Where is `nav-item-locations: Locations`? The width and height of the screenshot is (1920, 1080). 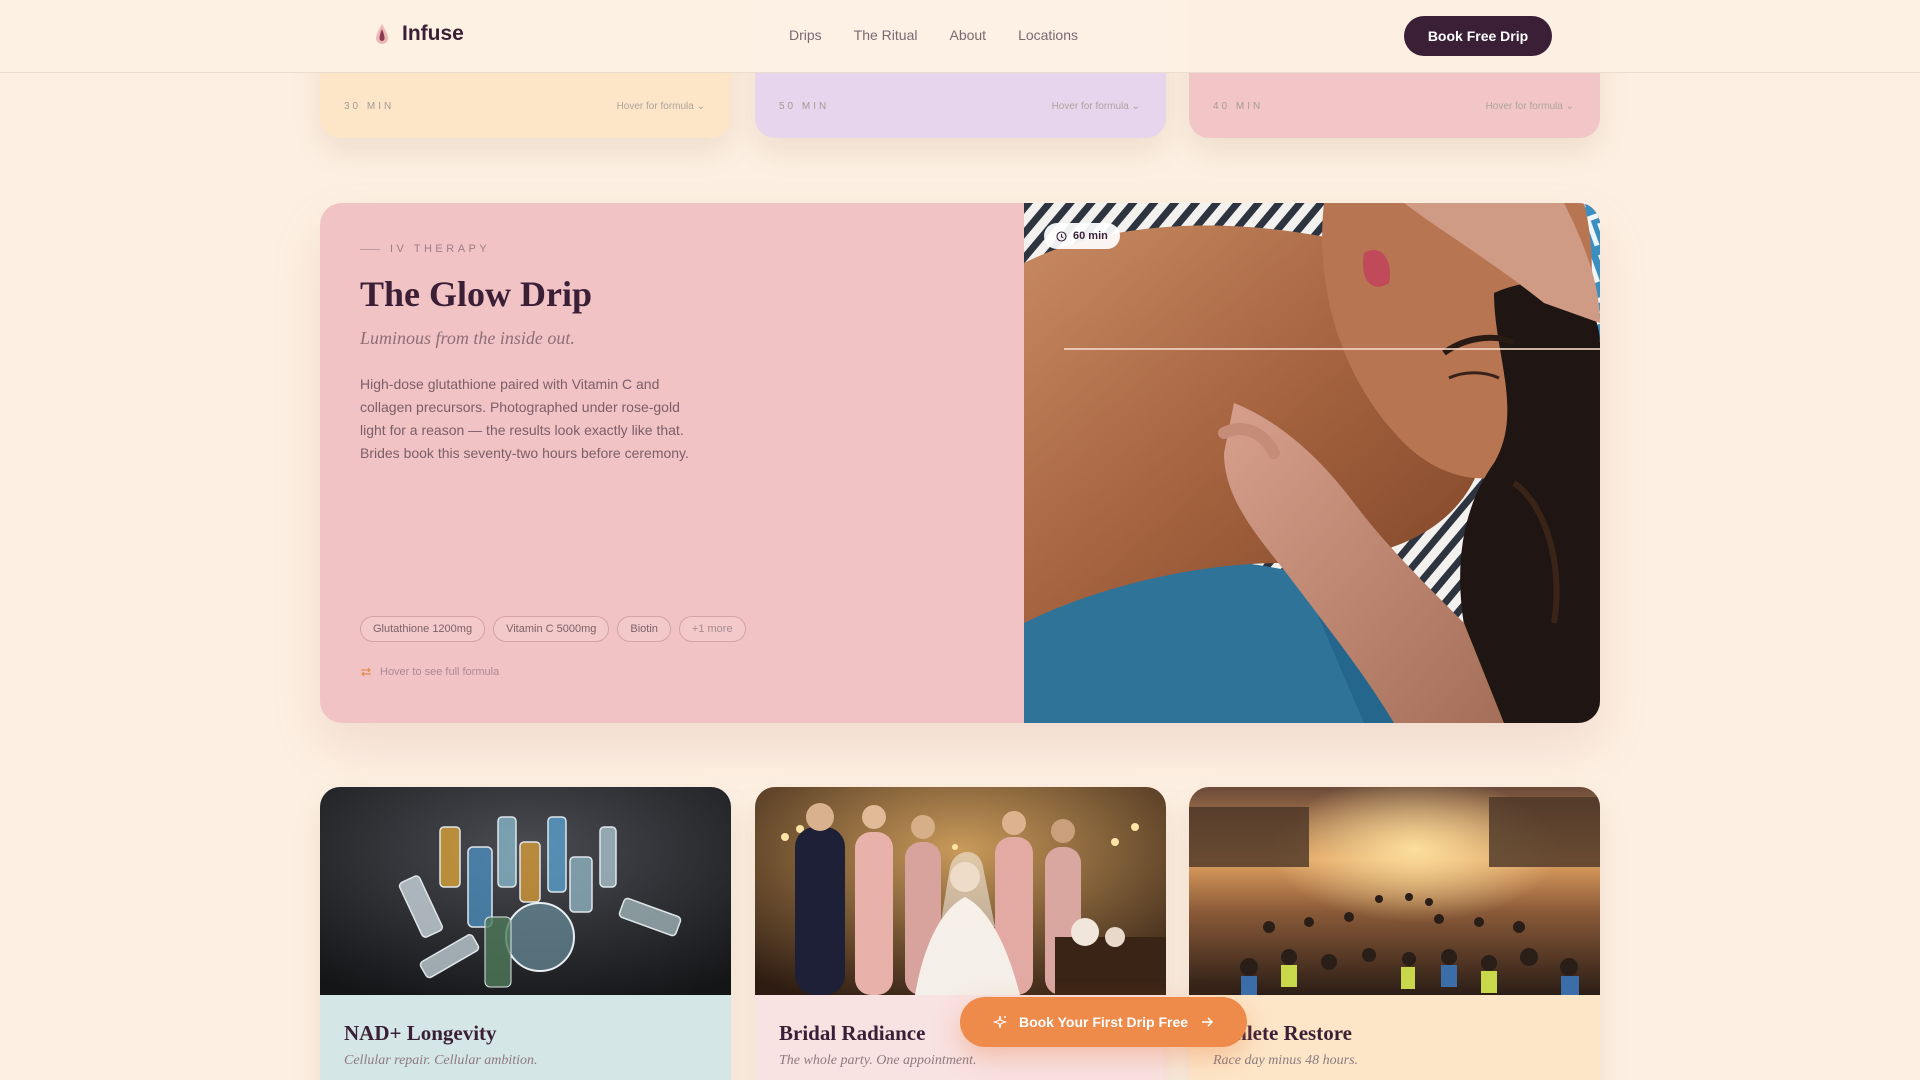
nav-item-locations: Locations is located at coordinates (1048, 35).